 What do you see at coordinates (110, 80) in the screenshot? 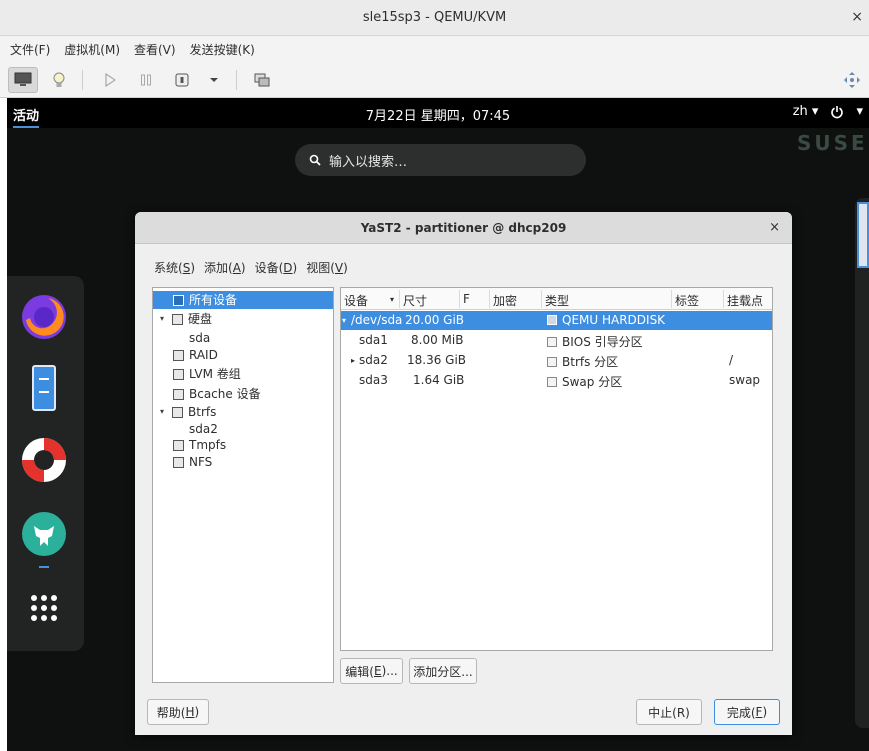
I see `run-button` at bounding box center [110, 80].